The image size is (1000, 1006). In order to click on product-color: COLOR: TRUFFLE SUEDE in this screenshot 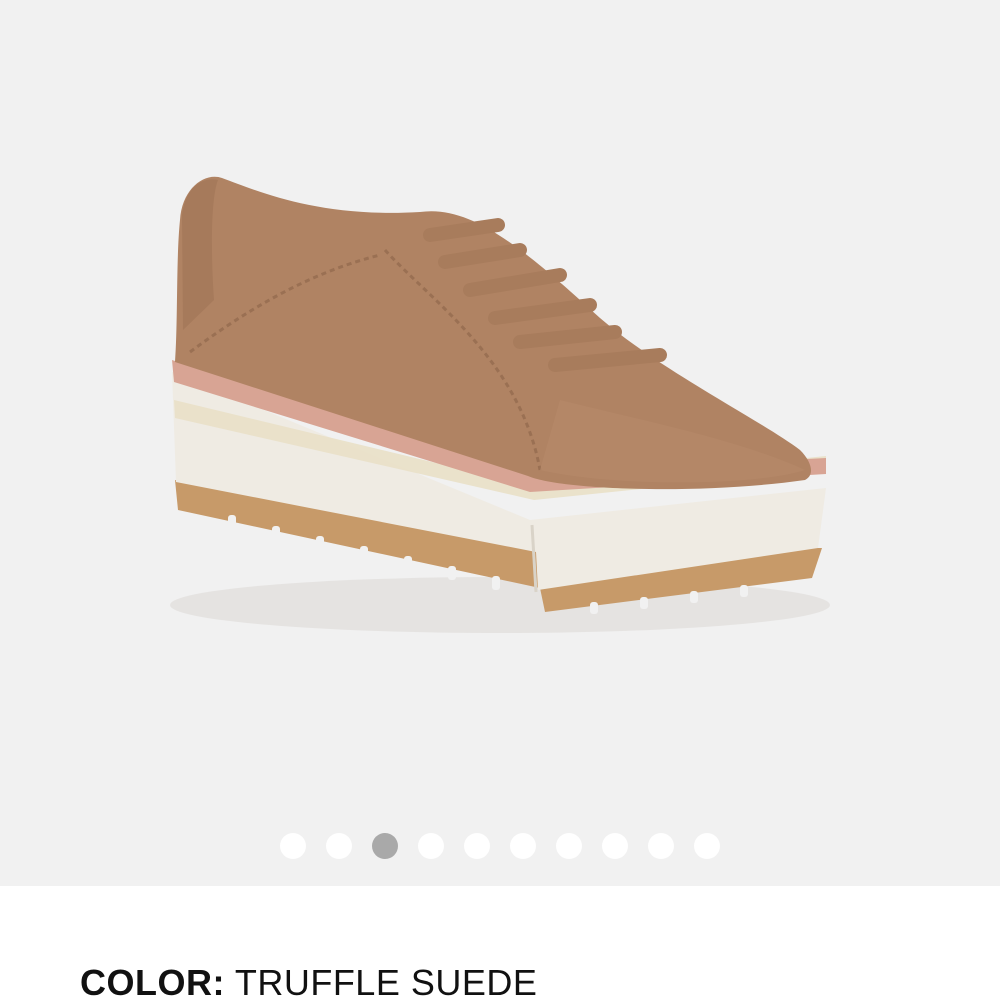, I will do `click(308, 983)`.